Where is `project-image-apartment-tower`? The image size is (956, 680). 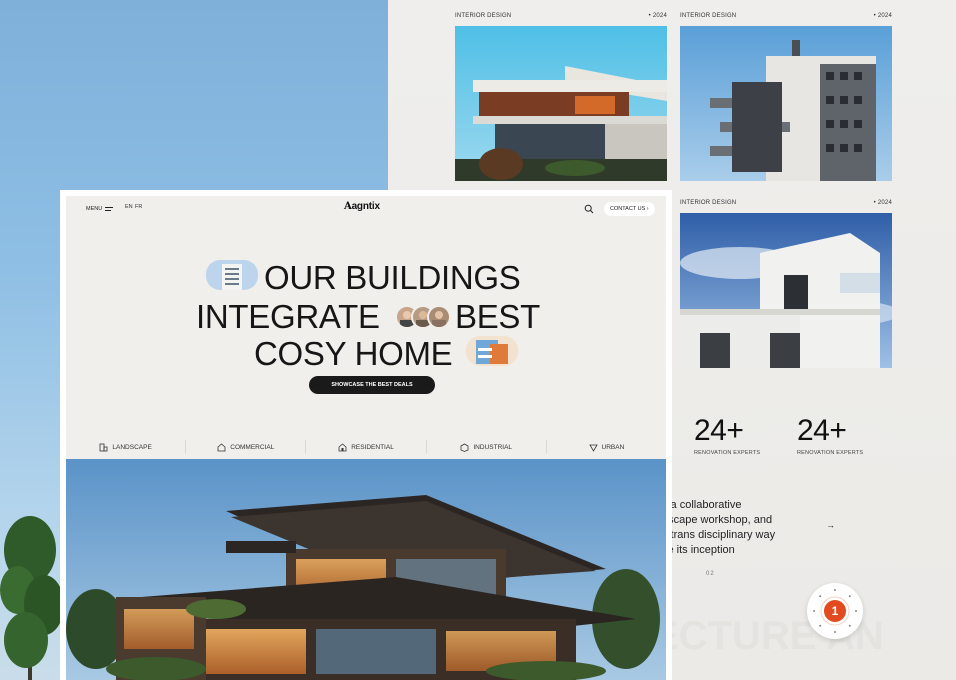 project-image-apartment-tower is located at coordinates (786, 103).